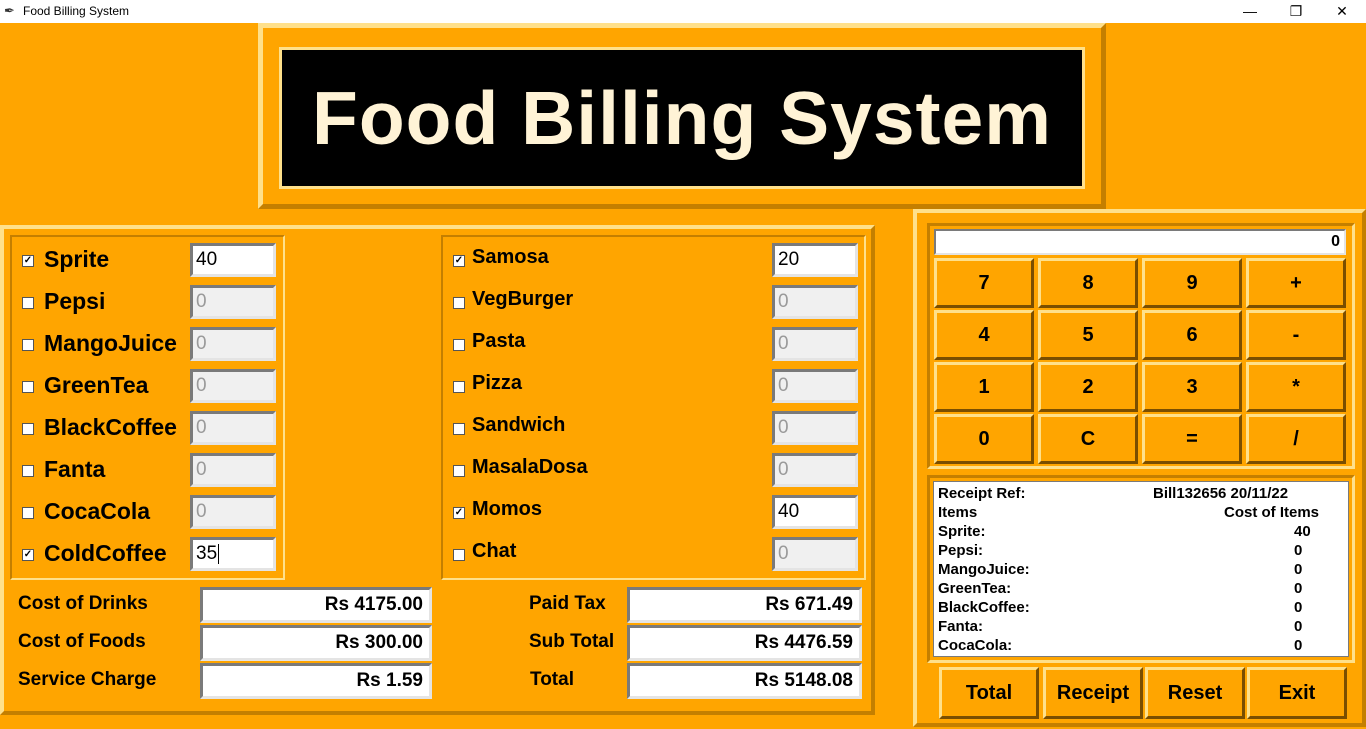 The width and height of the screenshot is (1366, 729). Describe the element at coordinates (28, 261) in the screenshot. I see `sprite-checkbox: ✓` at that location.